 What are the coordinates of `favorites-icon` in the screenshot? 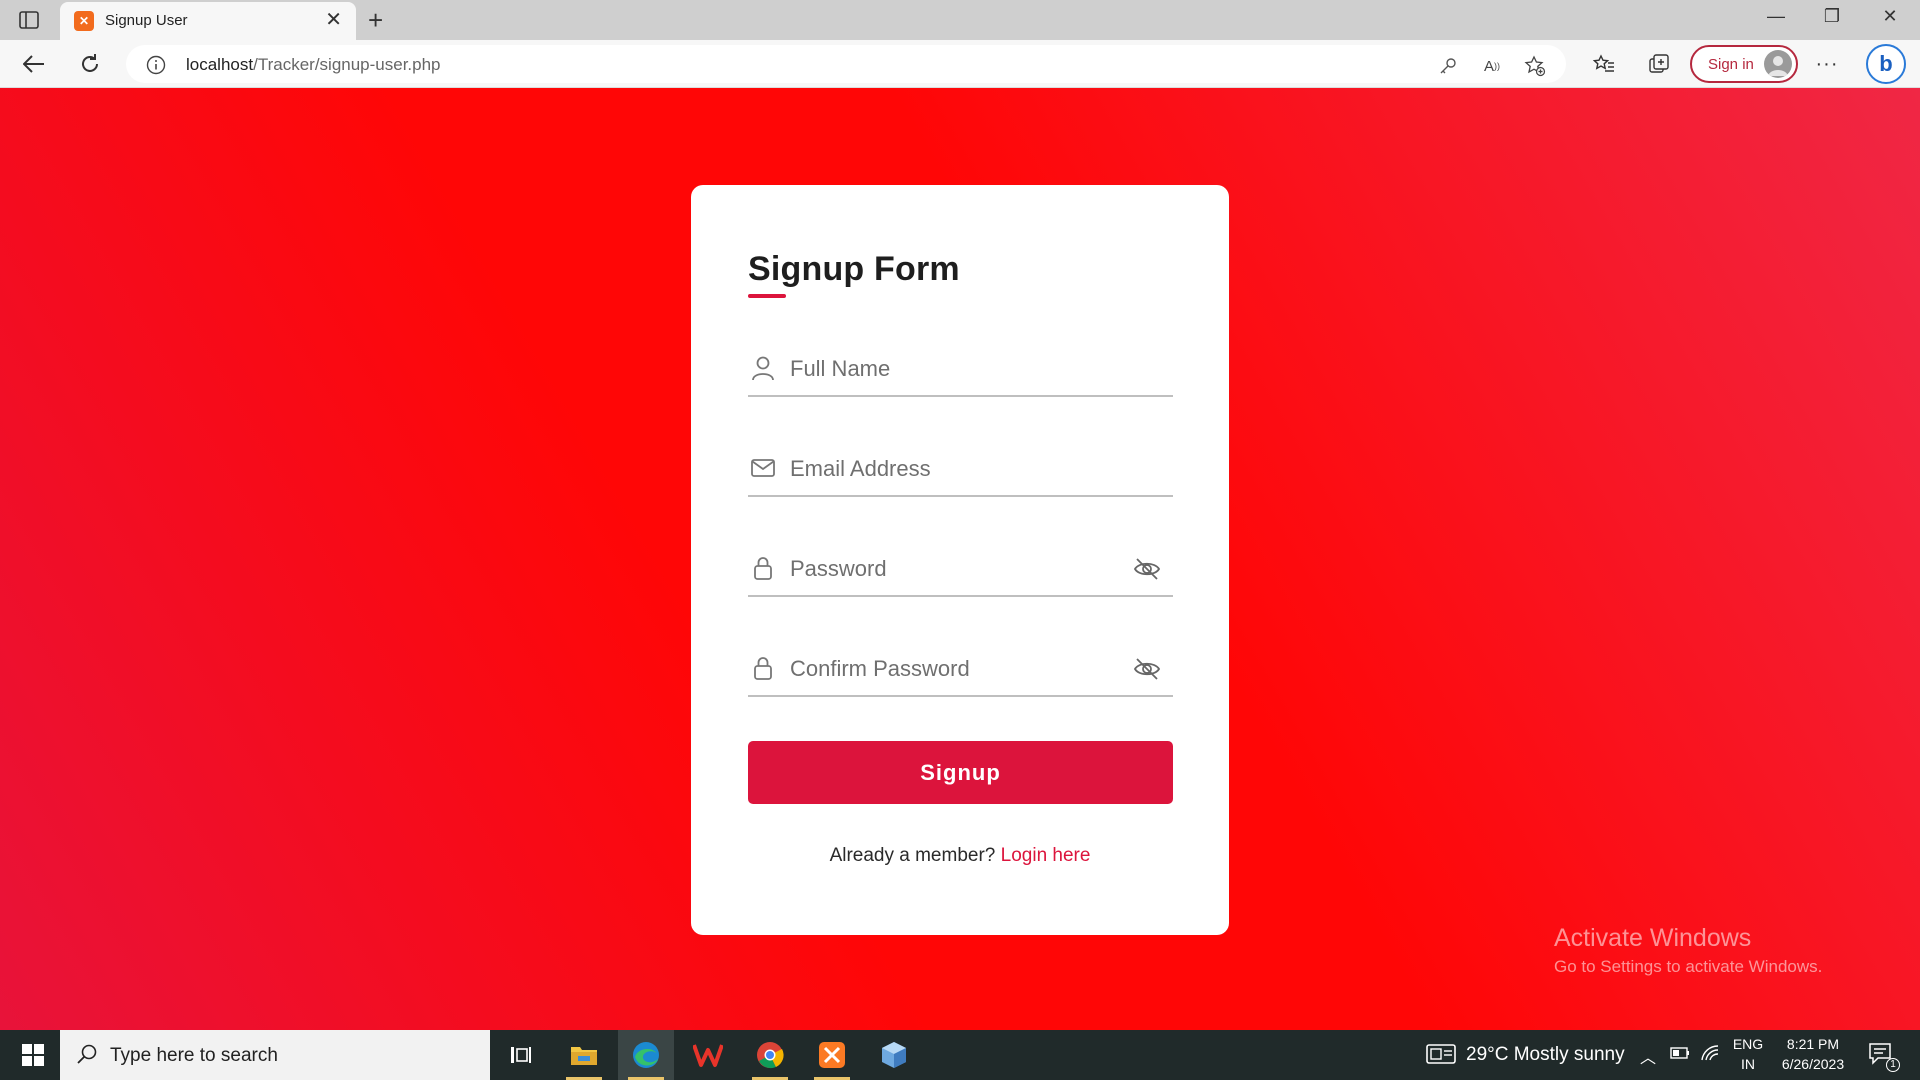 It's located at (1604, 64).